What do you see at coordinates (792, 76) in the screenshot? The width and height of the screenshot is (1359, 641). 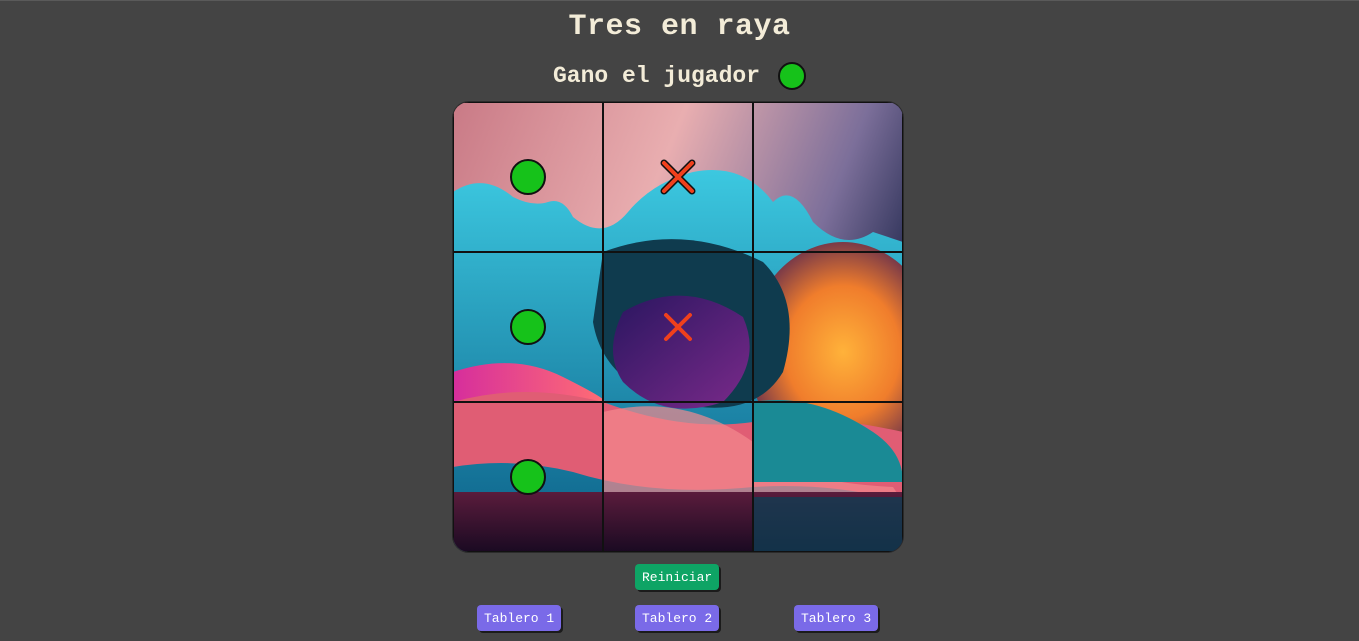 I see `winner-circle-icon` at bounding box center [792, 76].